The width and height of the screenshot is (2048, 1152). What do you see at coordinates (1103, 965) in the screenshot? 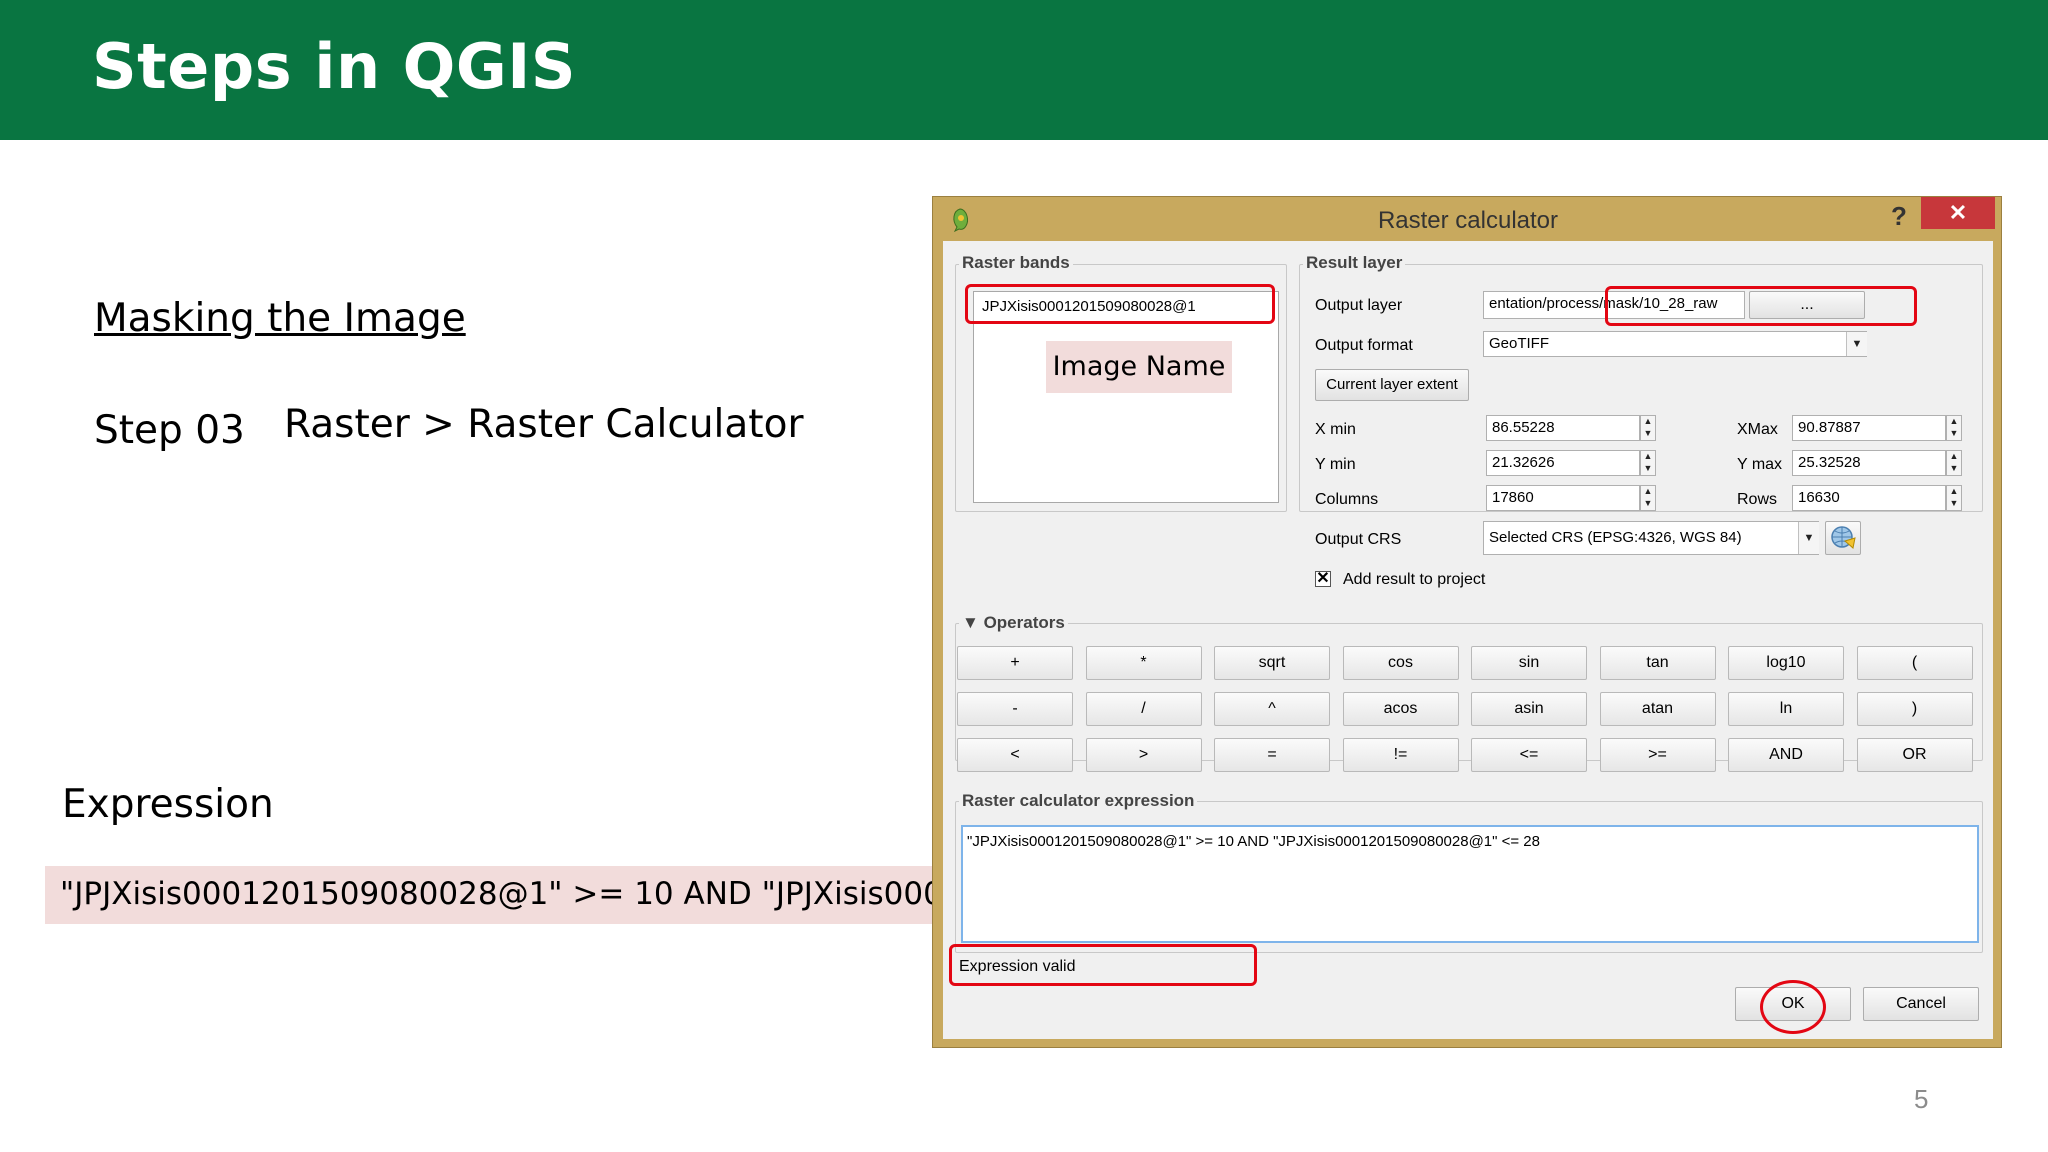
I see `expression-valid-annotation` at bounding box center [1103, 965].